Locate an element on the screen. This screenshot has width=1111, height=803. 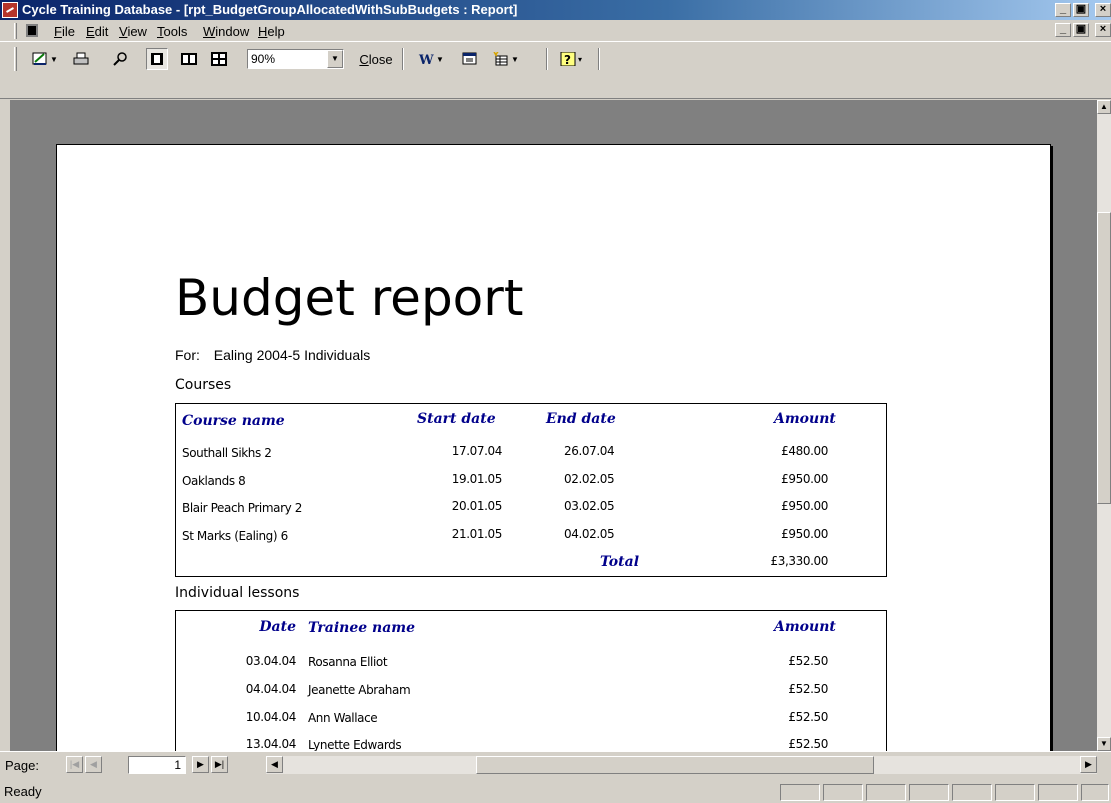
horizontal-scrollbar: ◀ ▶ is located at coordinates (681, 765).